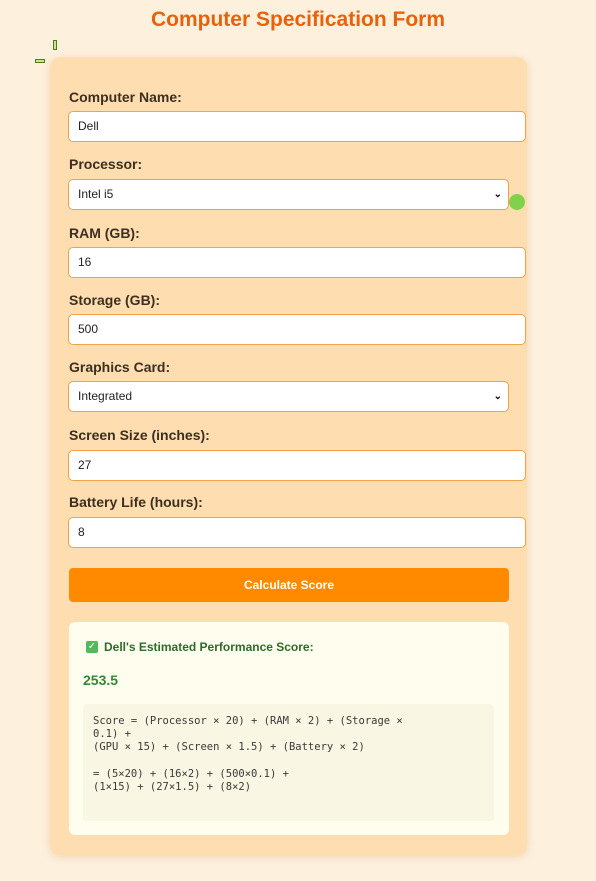 The width and height of the screenshot is (596, 881). I want to click on battery-life-label: Battery Life (hours):, so click(136, 502).